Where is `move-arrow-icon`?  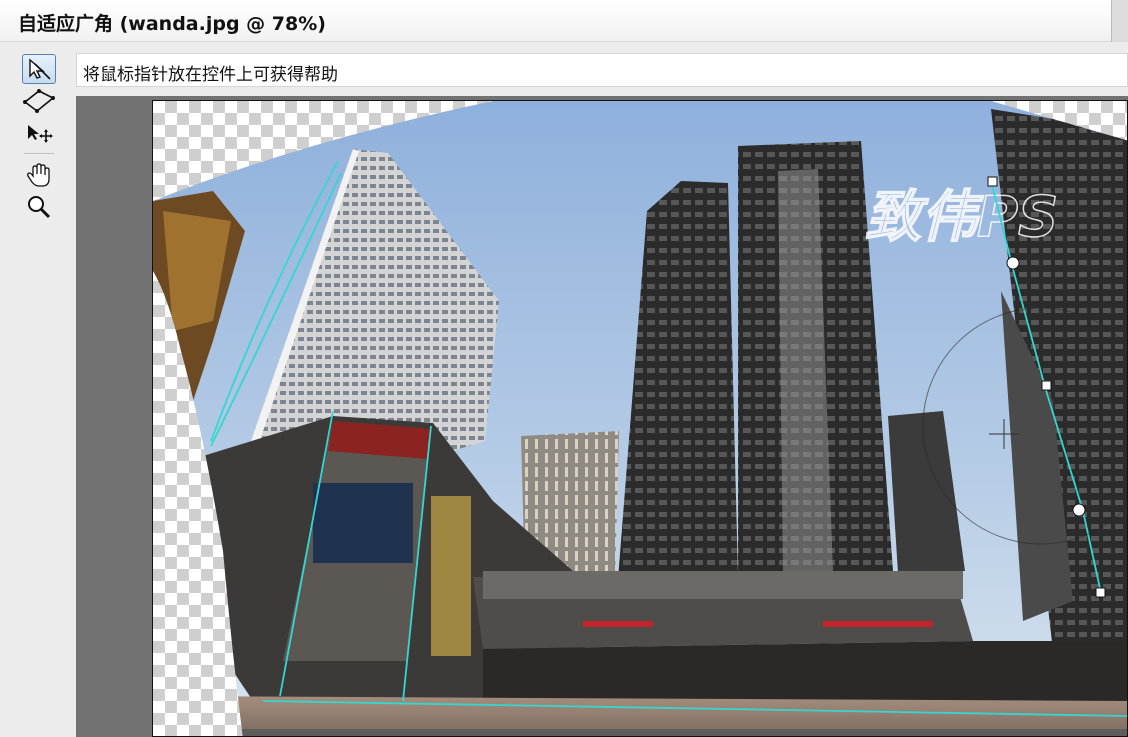 move-arrow-icon is located at coordinates (40, 134).